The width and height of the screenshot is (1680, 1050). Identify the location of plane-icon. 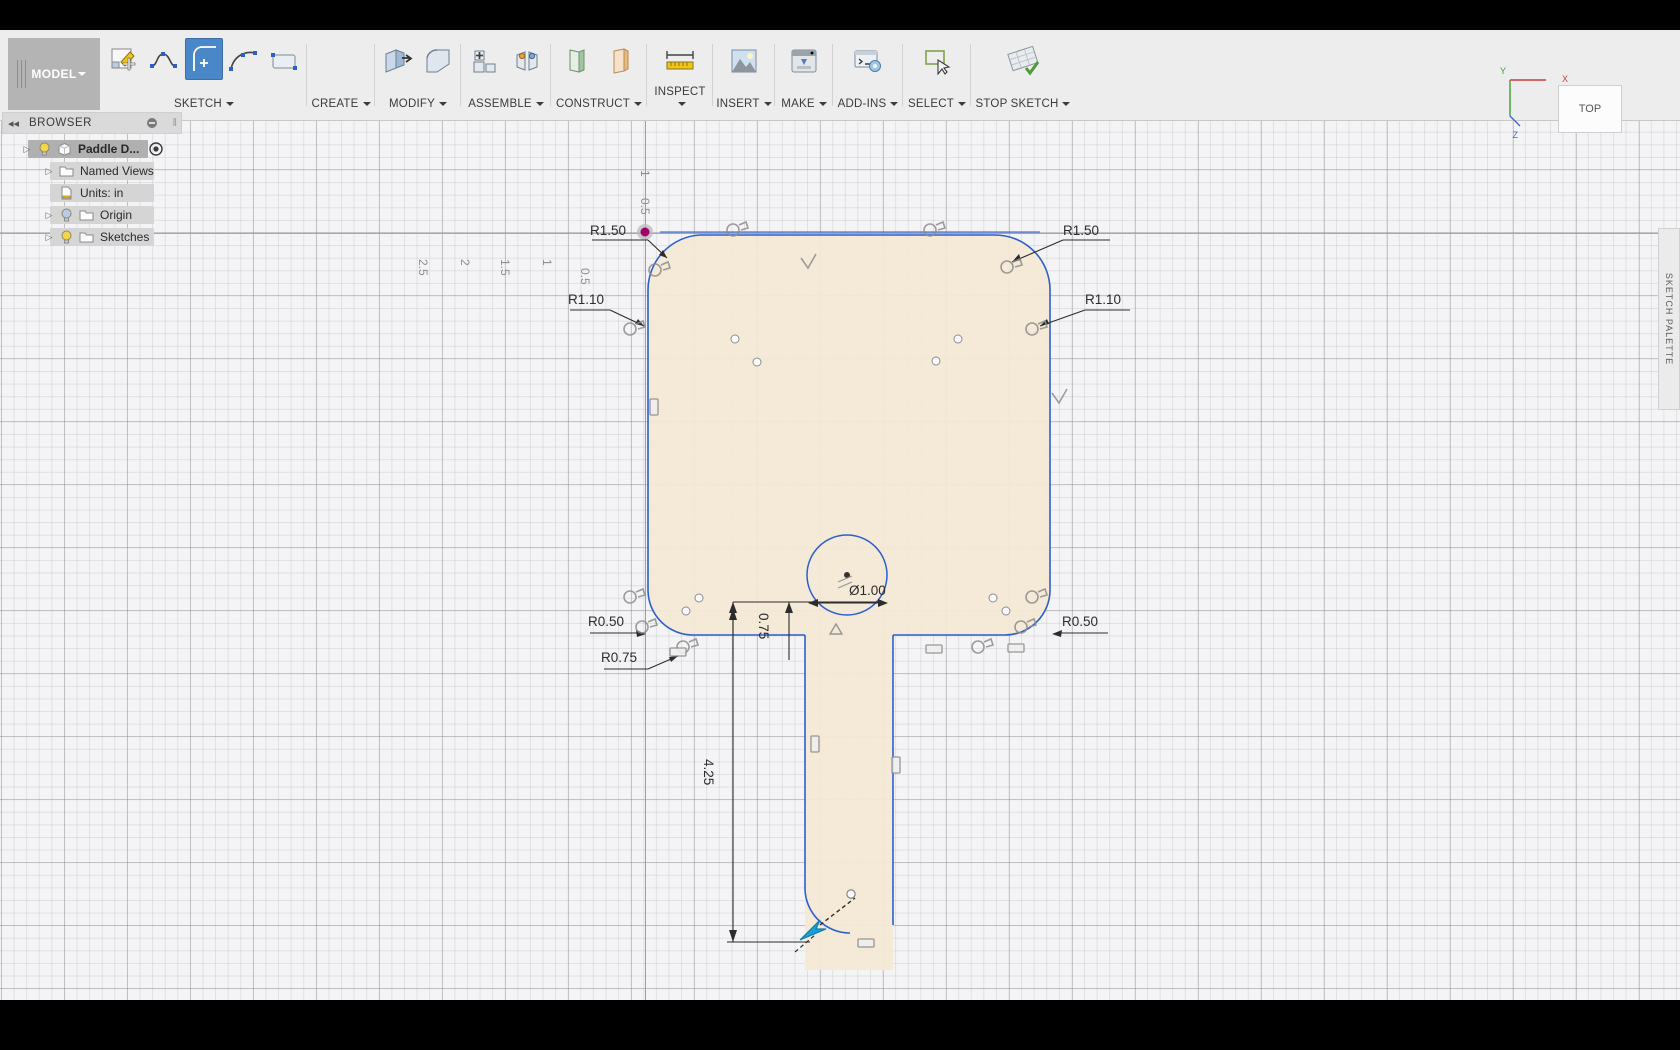
(621, 61).